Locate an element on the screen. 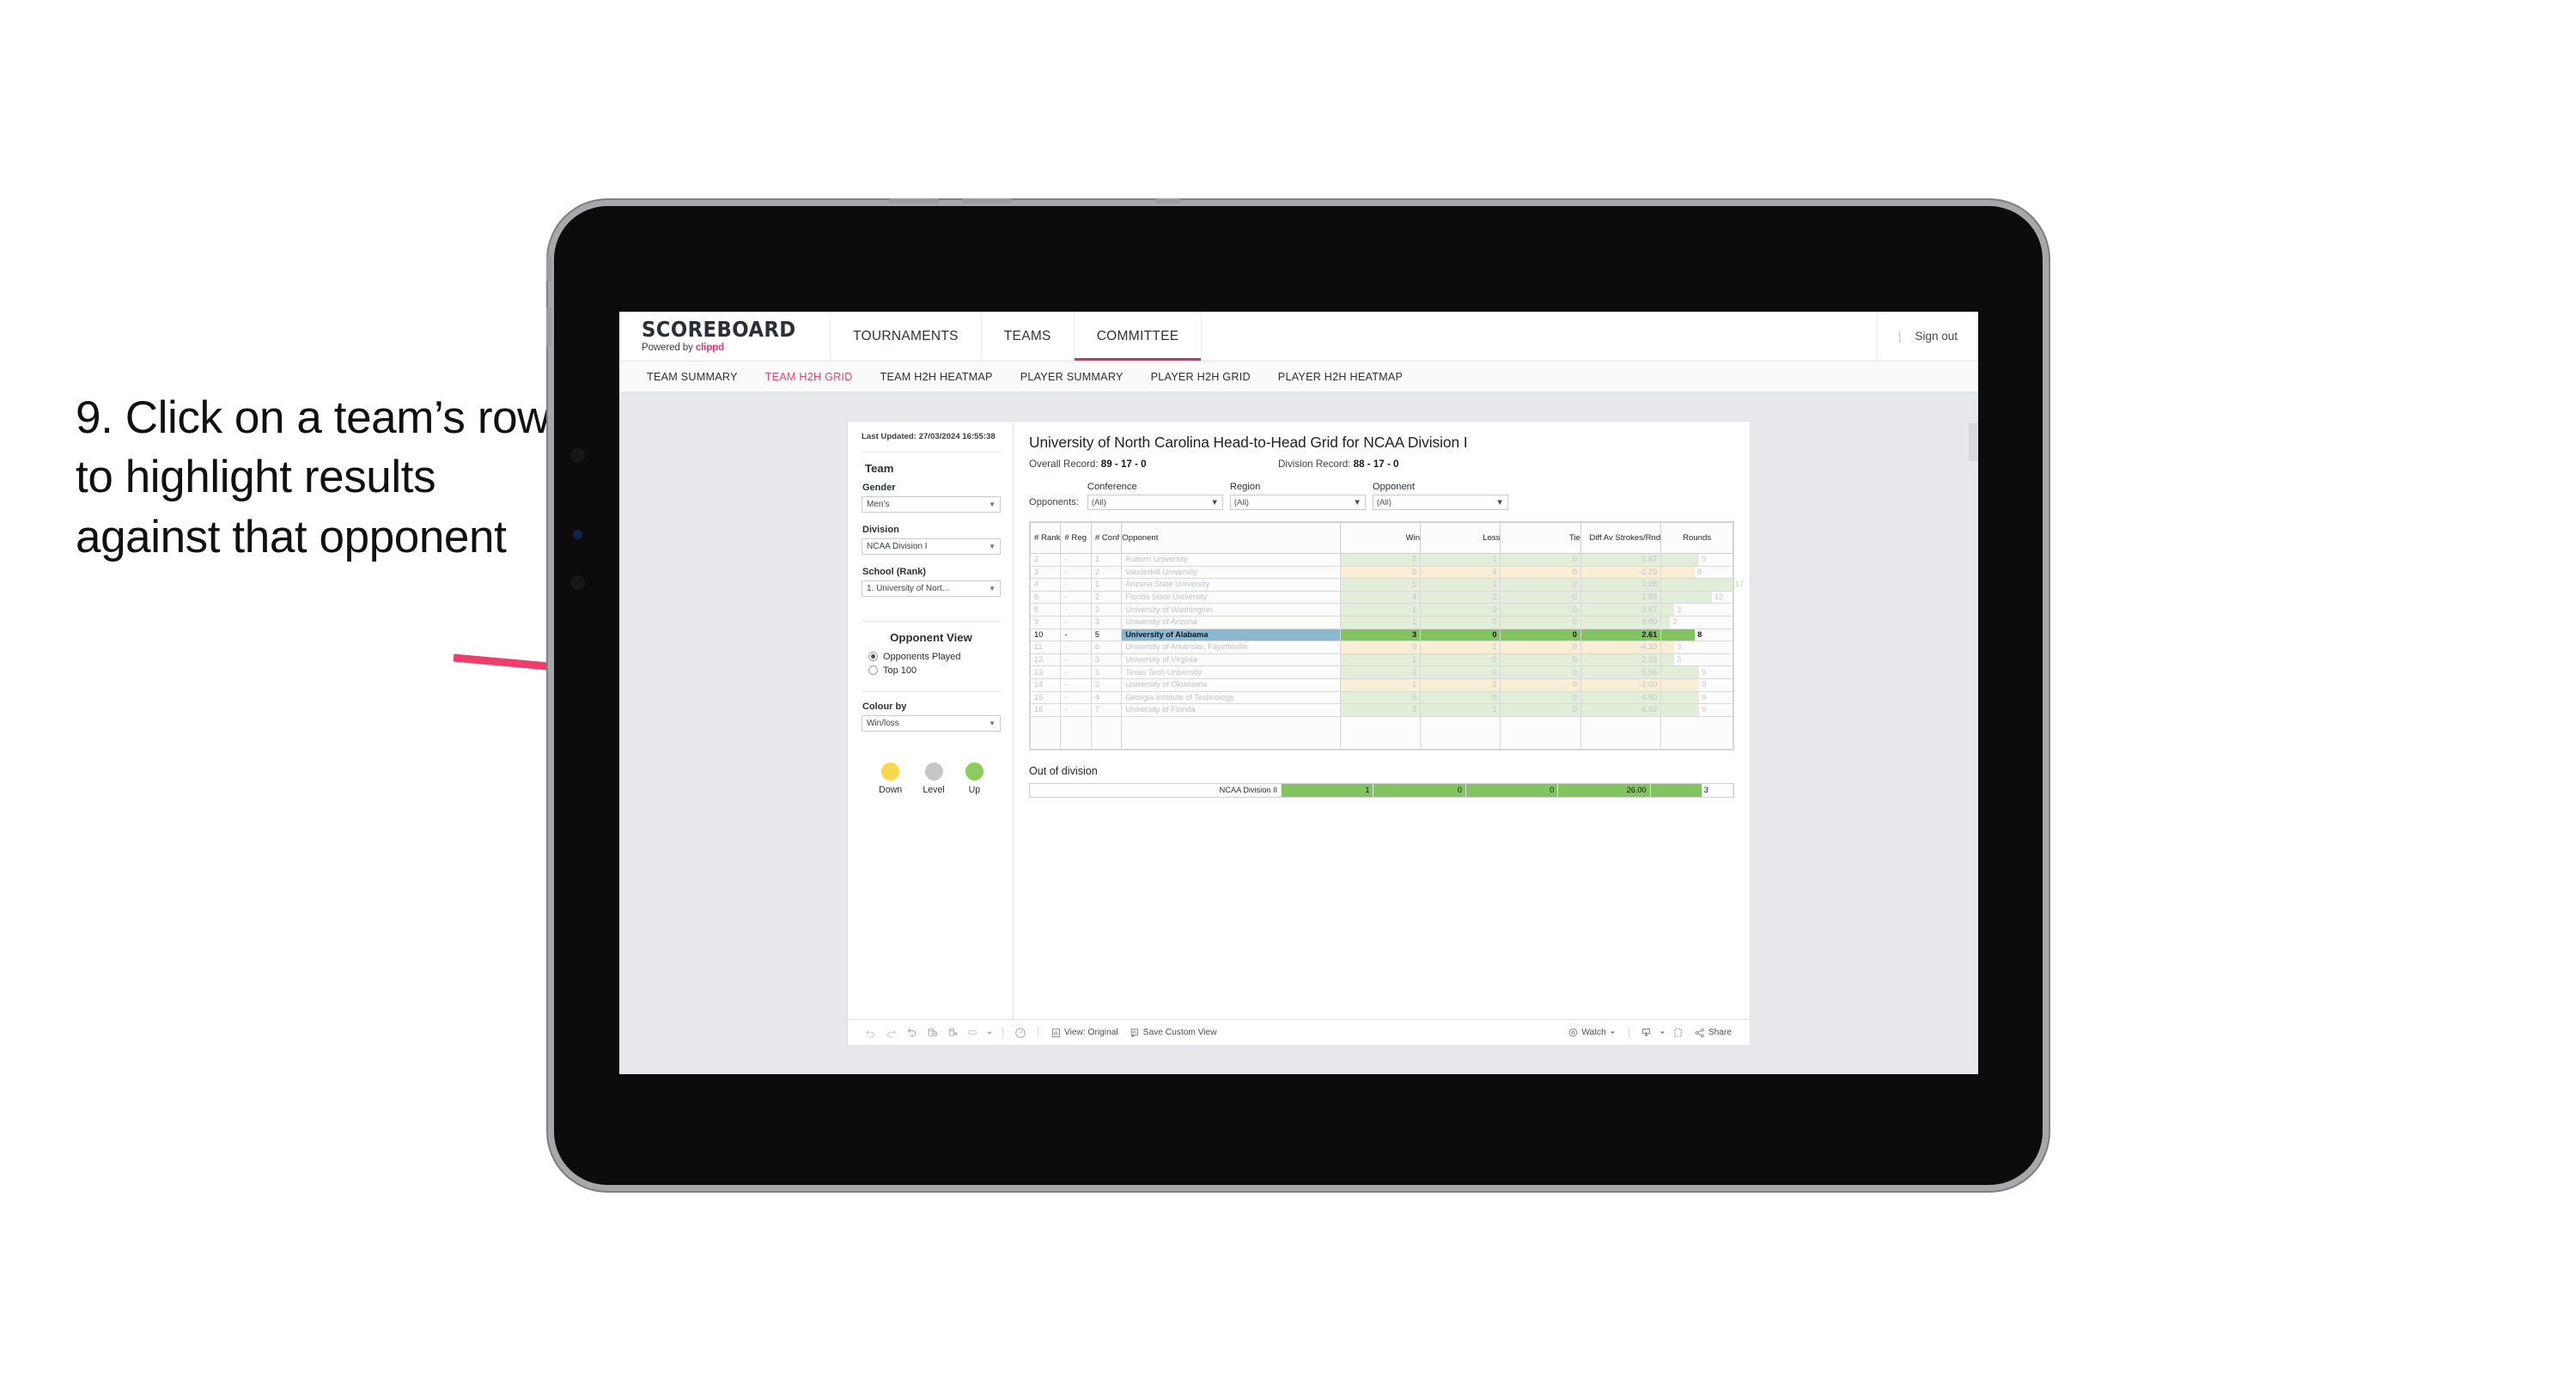  col-header-rounds: Rounds is located at coordinates (1696, 538).